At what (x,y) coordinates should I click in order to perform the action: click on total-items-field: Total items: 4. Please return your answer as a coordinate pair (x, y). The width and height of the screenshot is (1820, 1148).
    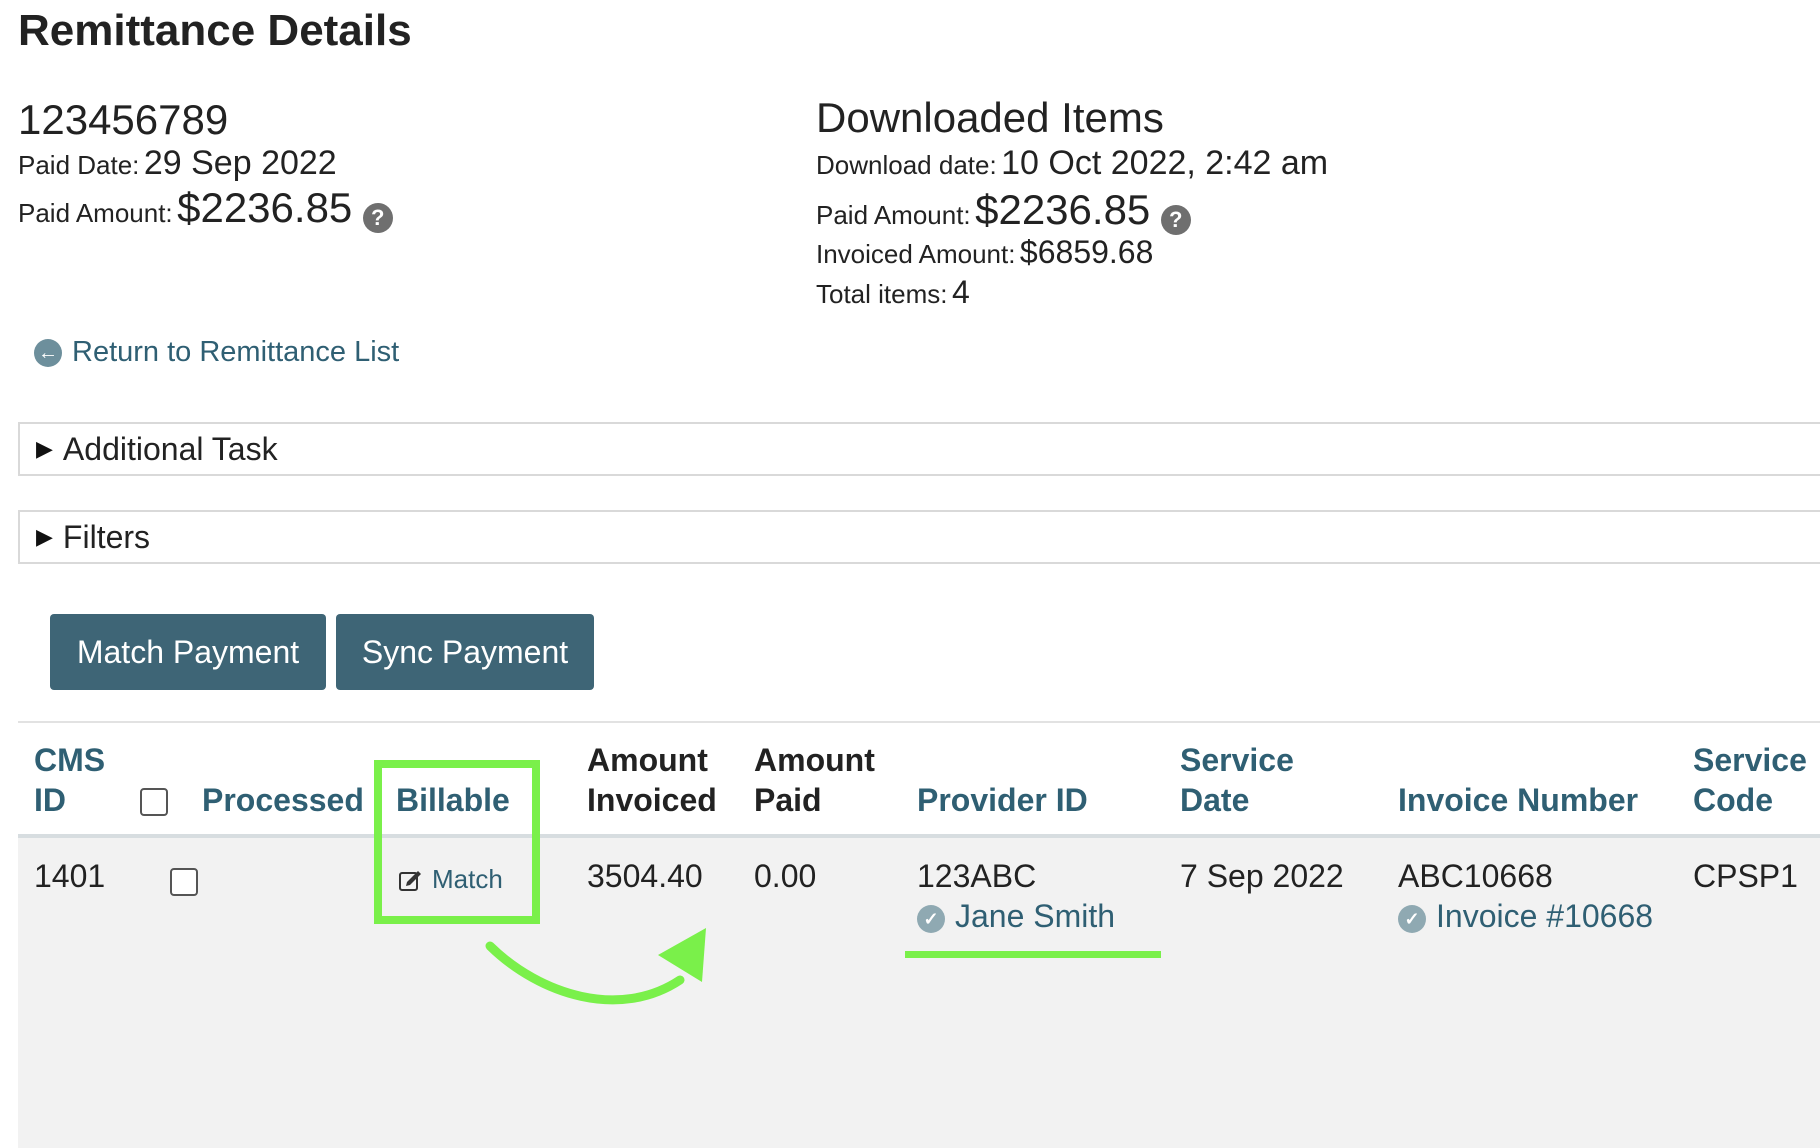
    Looking at the image, I should click on (893, 292).